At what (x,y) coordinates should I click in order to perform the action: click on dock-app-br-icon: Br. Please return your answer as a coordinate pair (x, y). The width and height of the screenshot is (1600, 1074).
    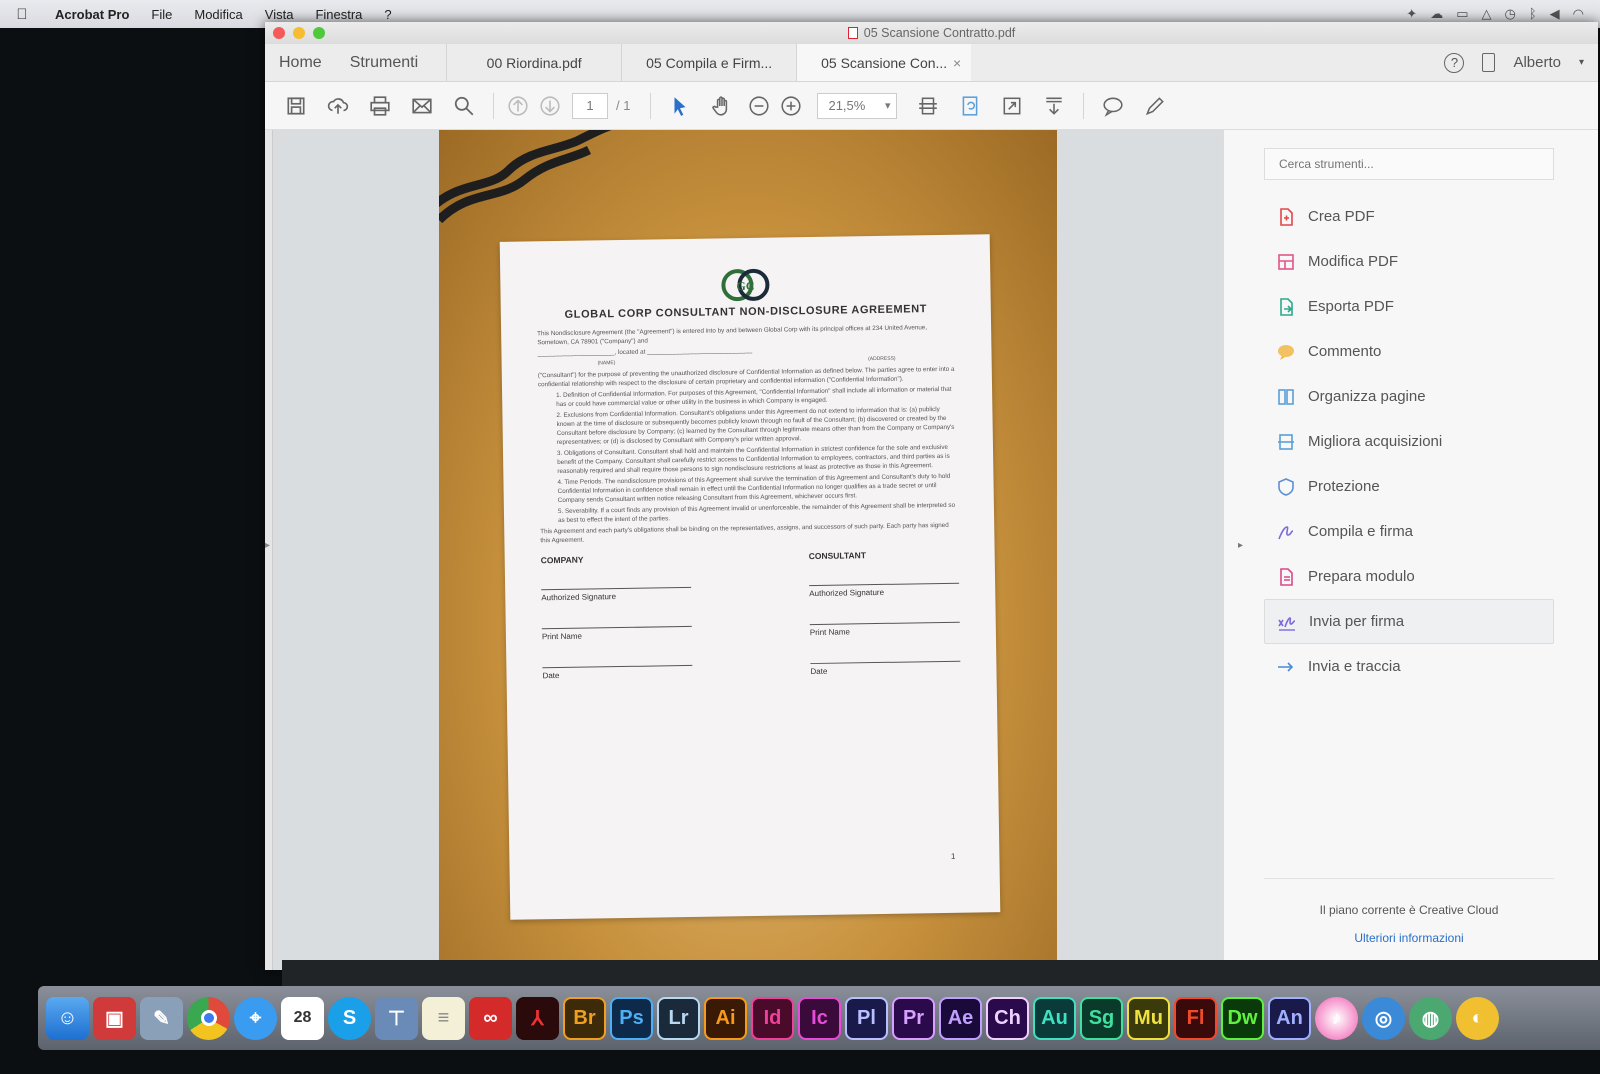
    Looking at the image, I should click on (584, 1018).